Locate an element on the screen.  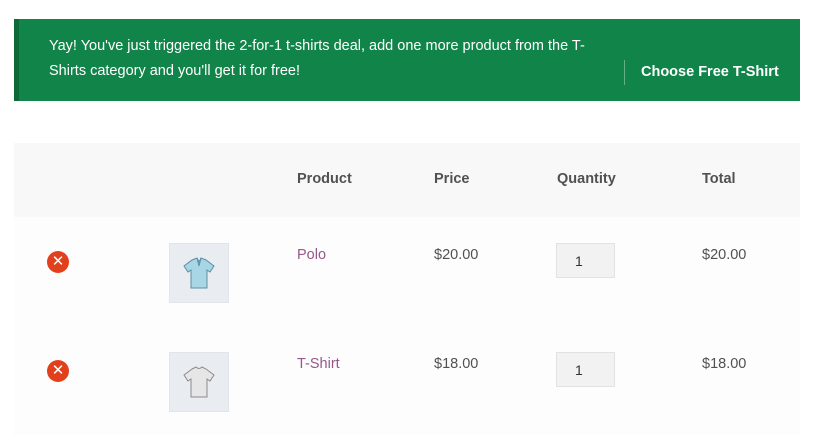
line-total: $18.00 is located at coordinates (724, 364).